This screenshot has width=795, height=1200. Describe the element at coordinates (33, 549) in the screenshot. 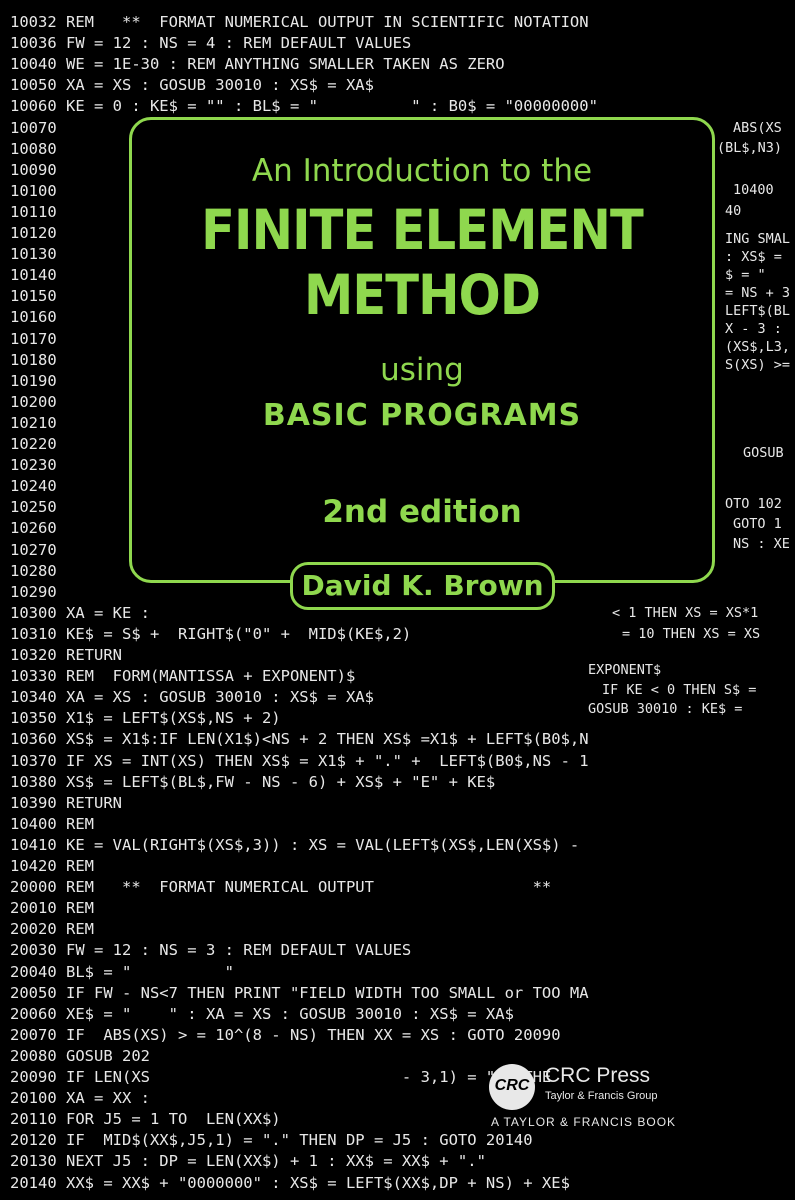

I see `code-line: 10270` at that location.